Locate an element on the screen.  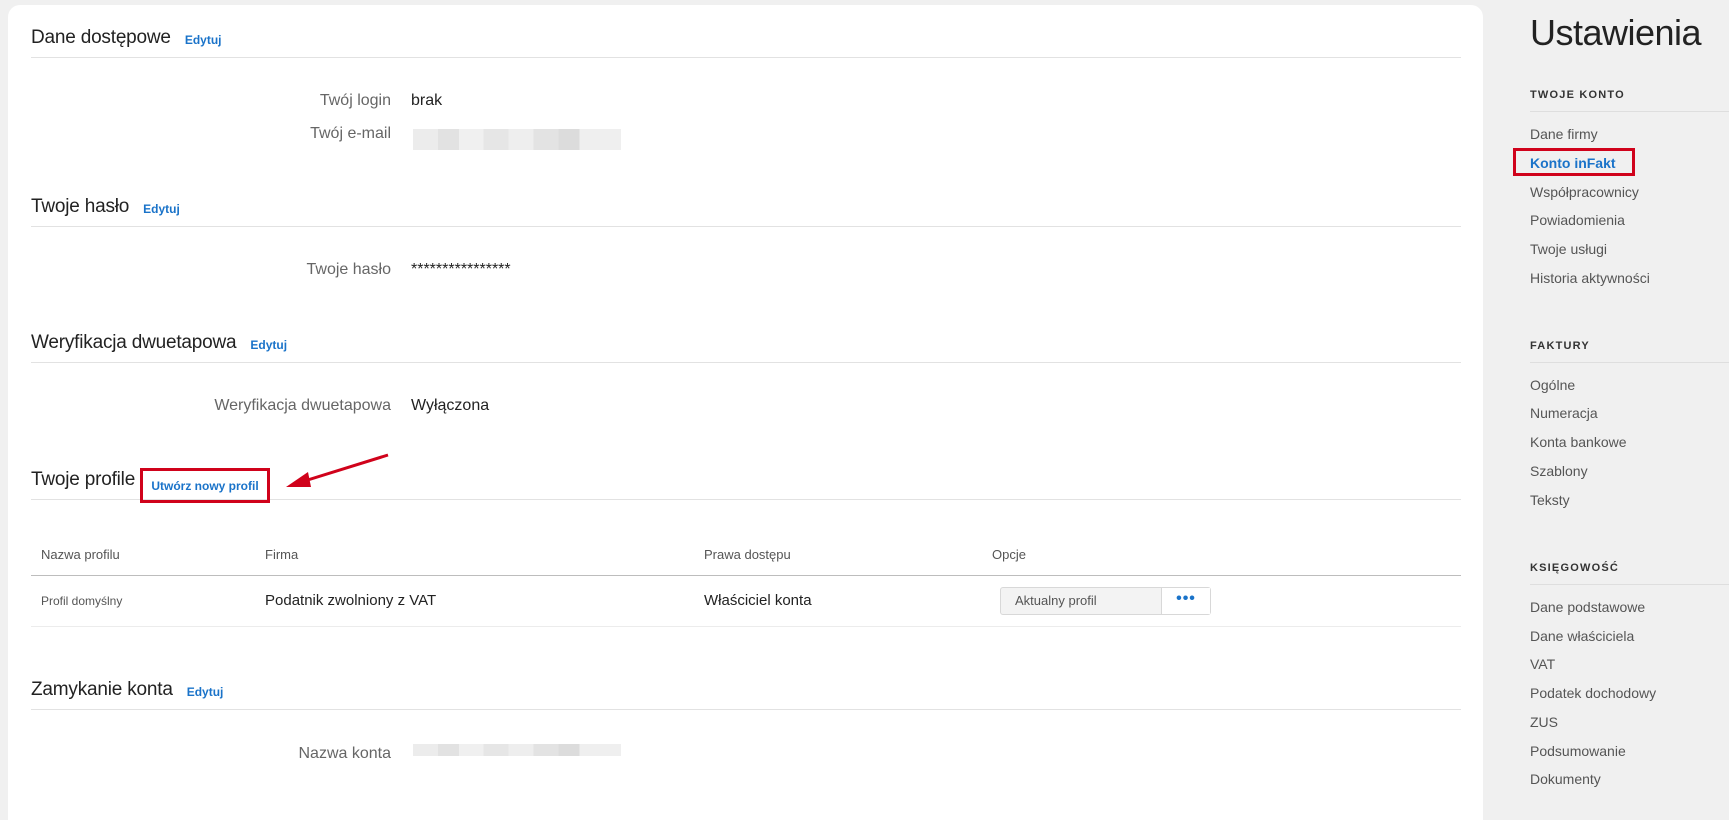
sidebar-item-notifications: Powiadomienia is located at coordinates (1577, 220).